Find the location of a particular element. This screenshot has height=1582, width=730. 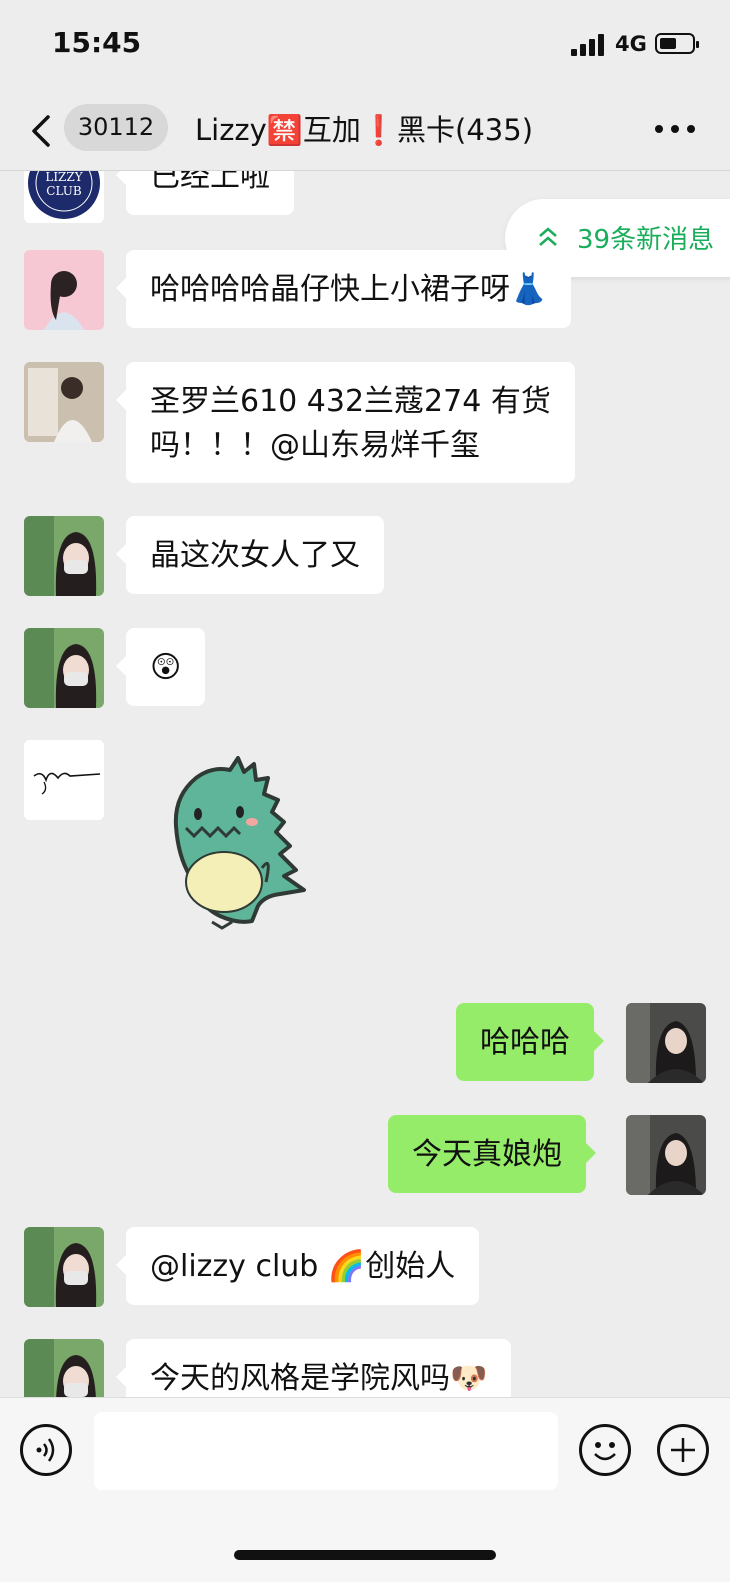

new-messages-label: 39条新消息 is located at coordinates (646, 240).